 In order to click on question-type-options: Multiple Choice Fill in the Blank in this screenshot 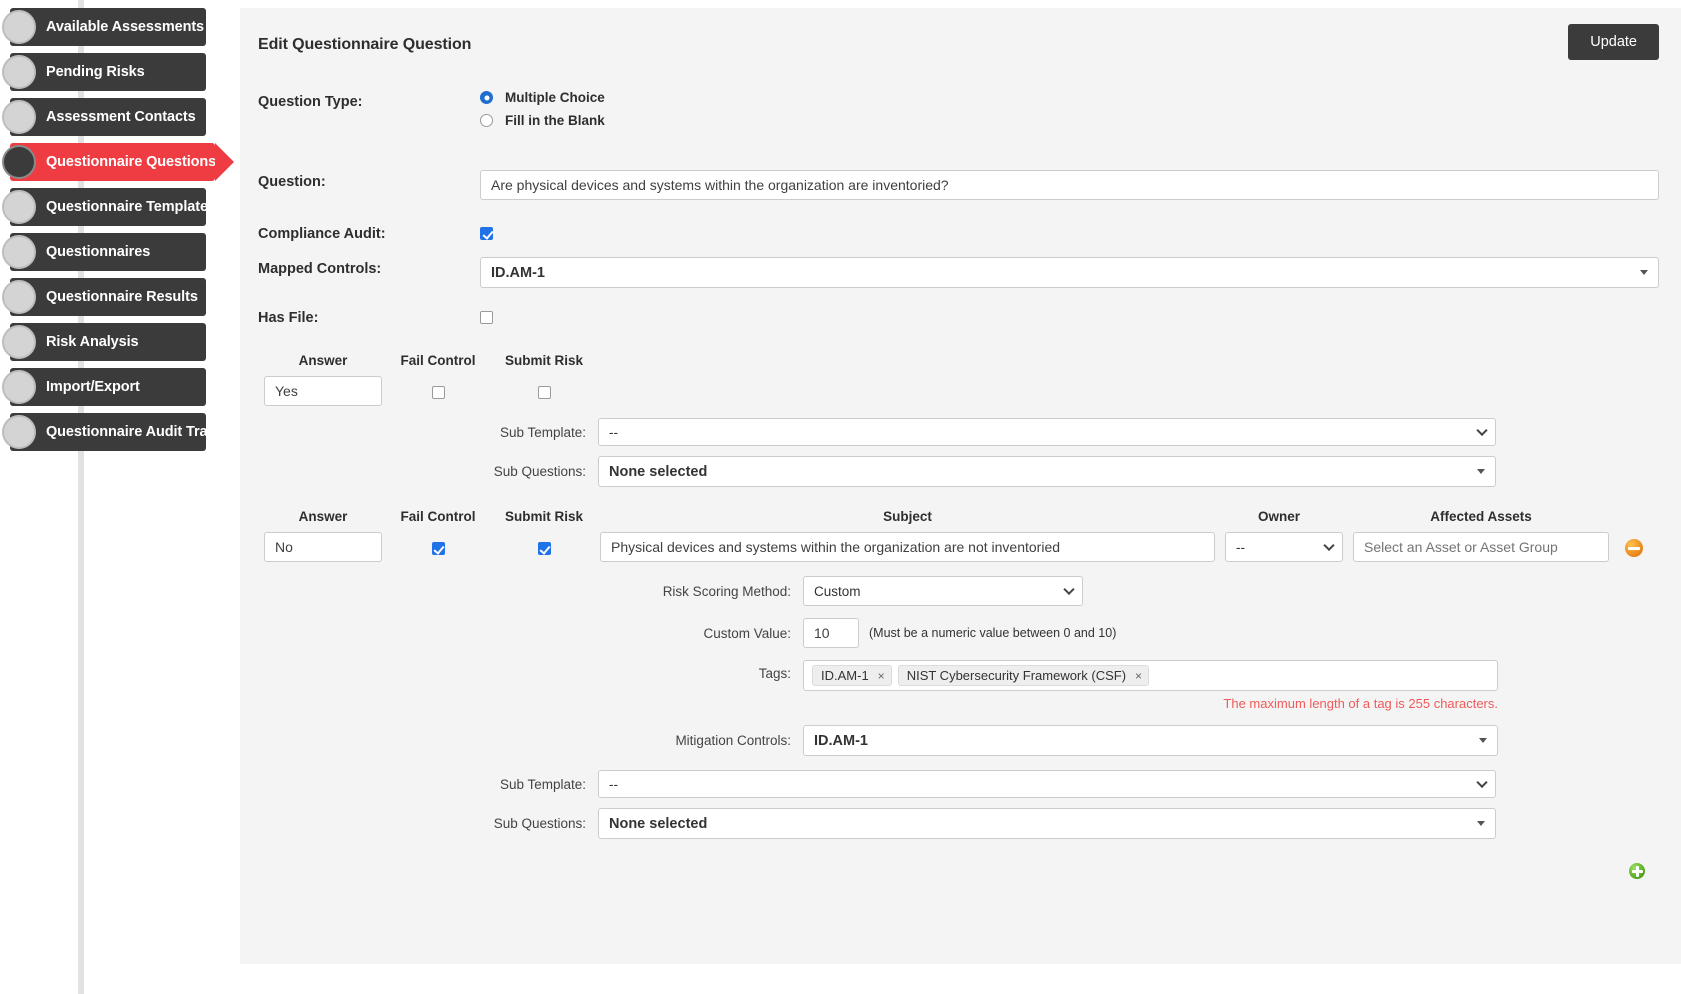, I will do `click(1069, 113)`.